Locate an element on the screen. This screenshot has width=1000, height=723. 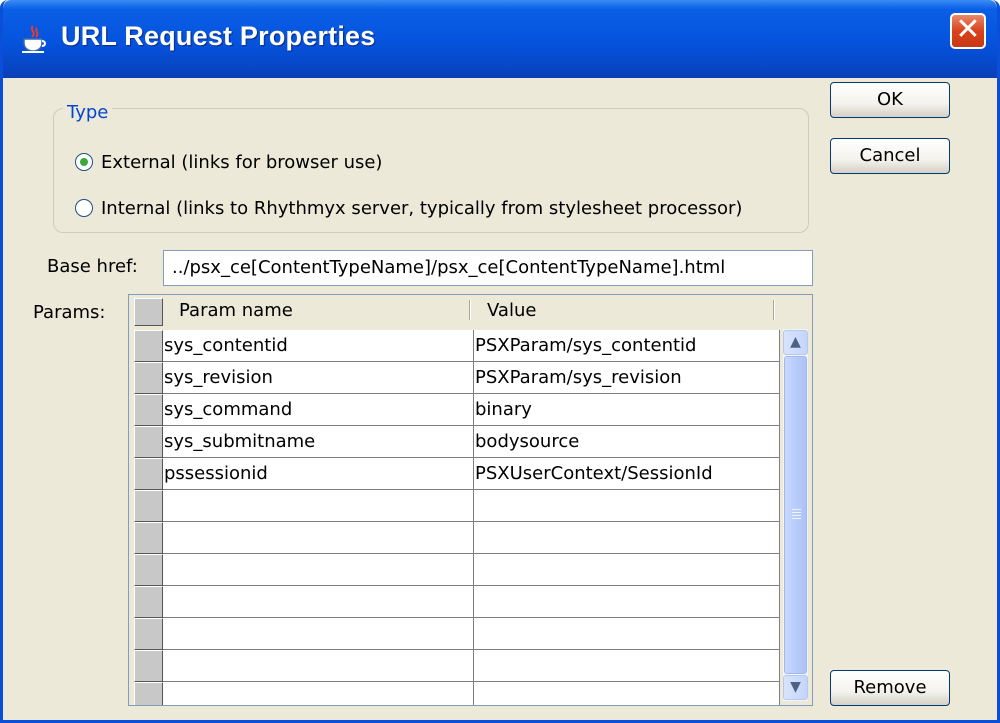
chevron-up-icon: ▲ is located at coordinates (795, 342).